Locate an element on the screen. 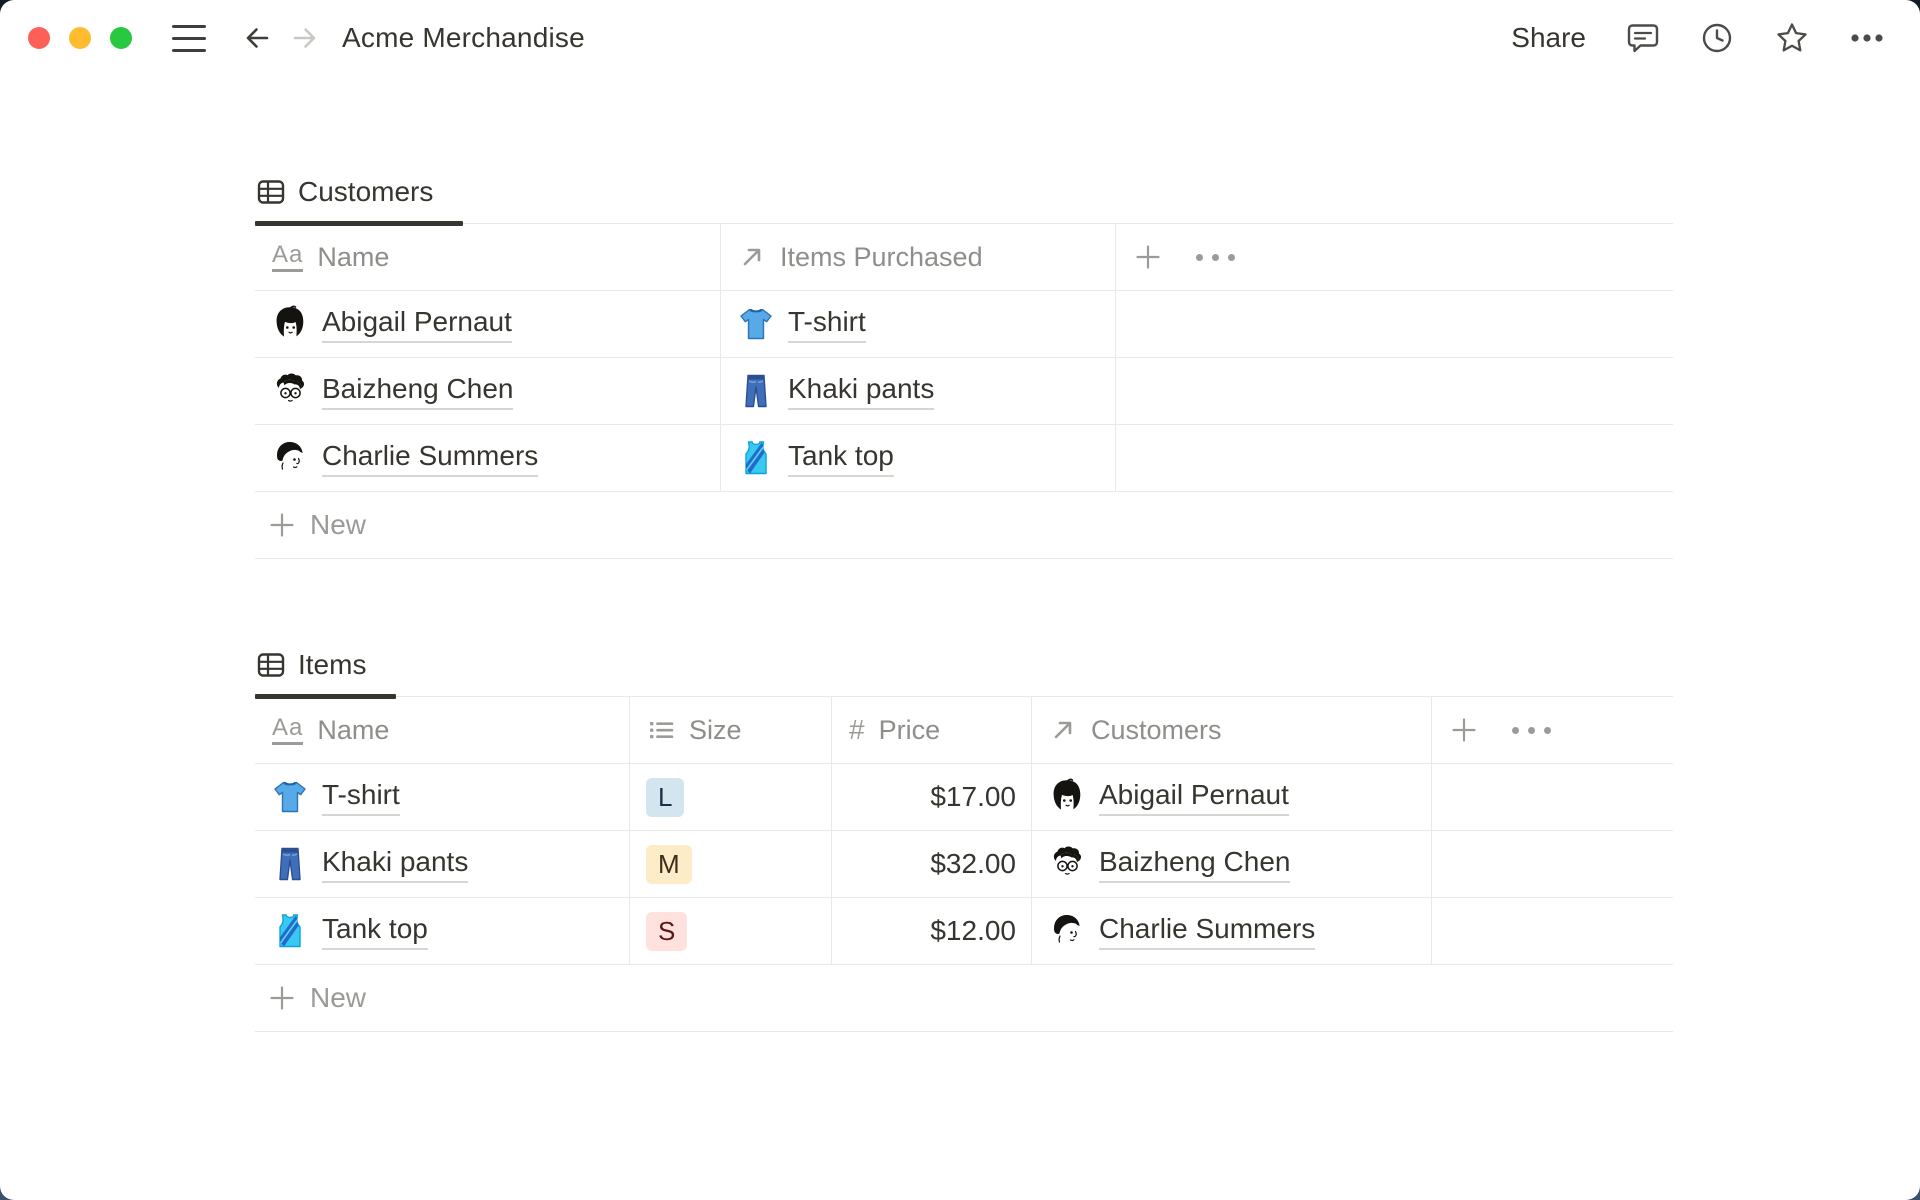 This screenshot has height=1200, width=1920. relation-link: T-shirt is located at coordinates (827, 324).